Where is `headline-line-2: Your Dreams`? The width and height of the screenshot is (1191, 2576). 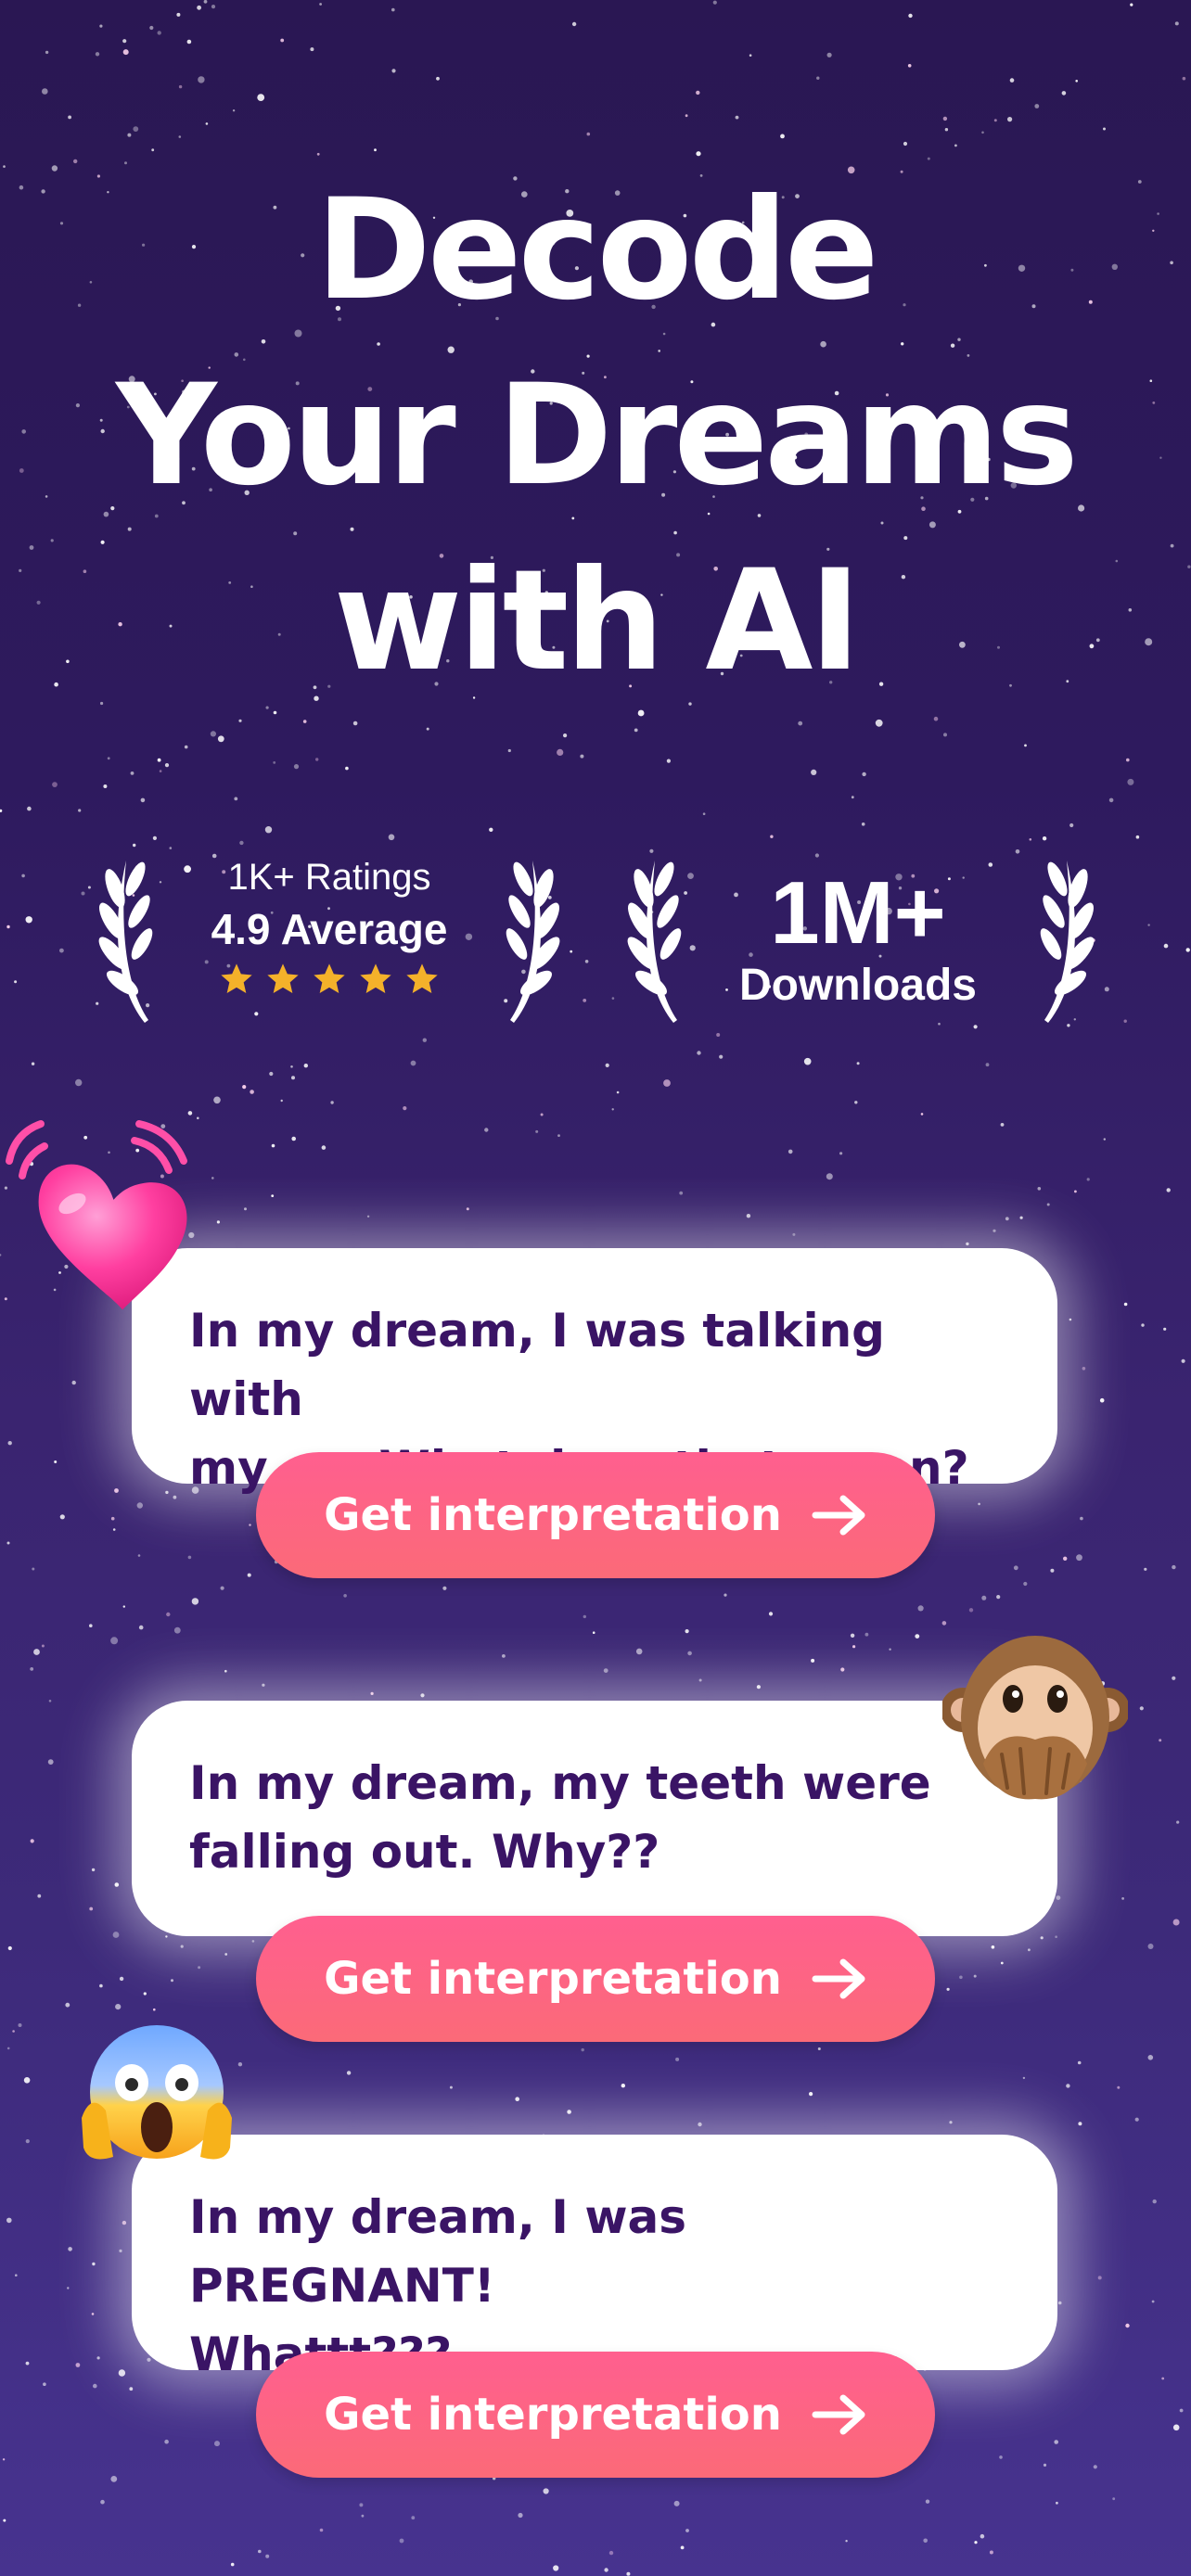
headline-line-2: Your Dreams is located at coordinates (597, 435).